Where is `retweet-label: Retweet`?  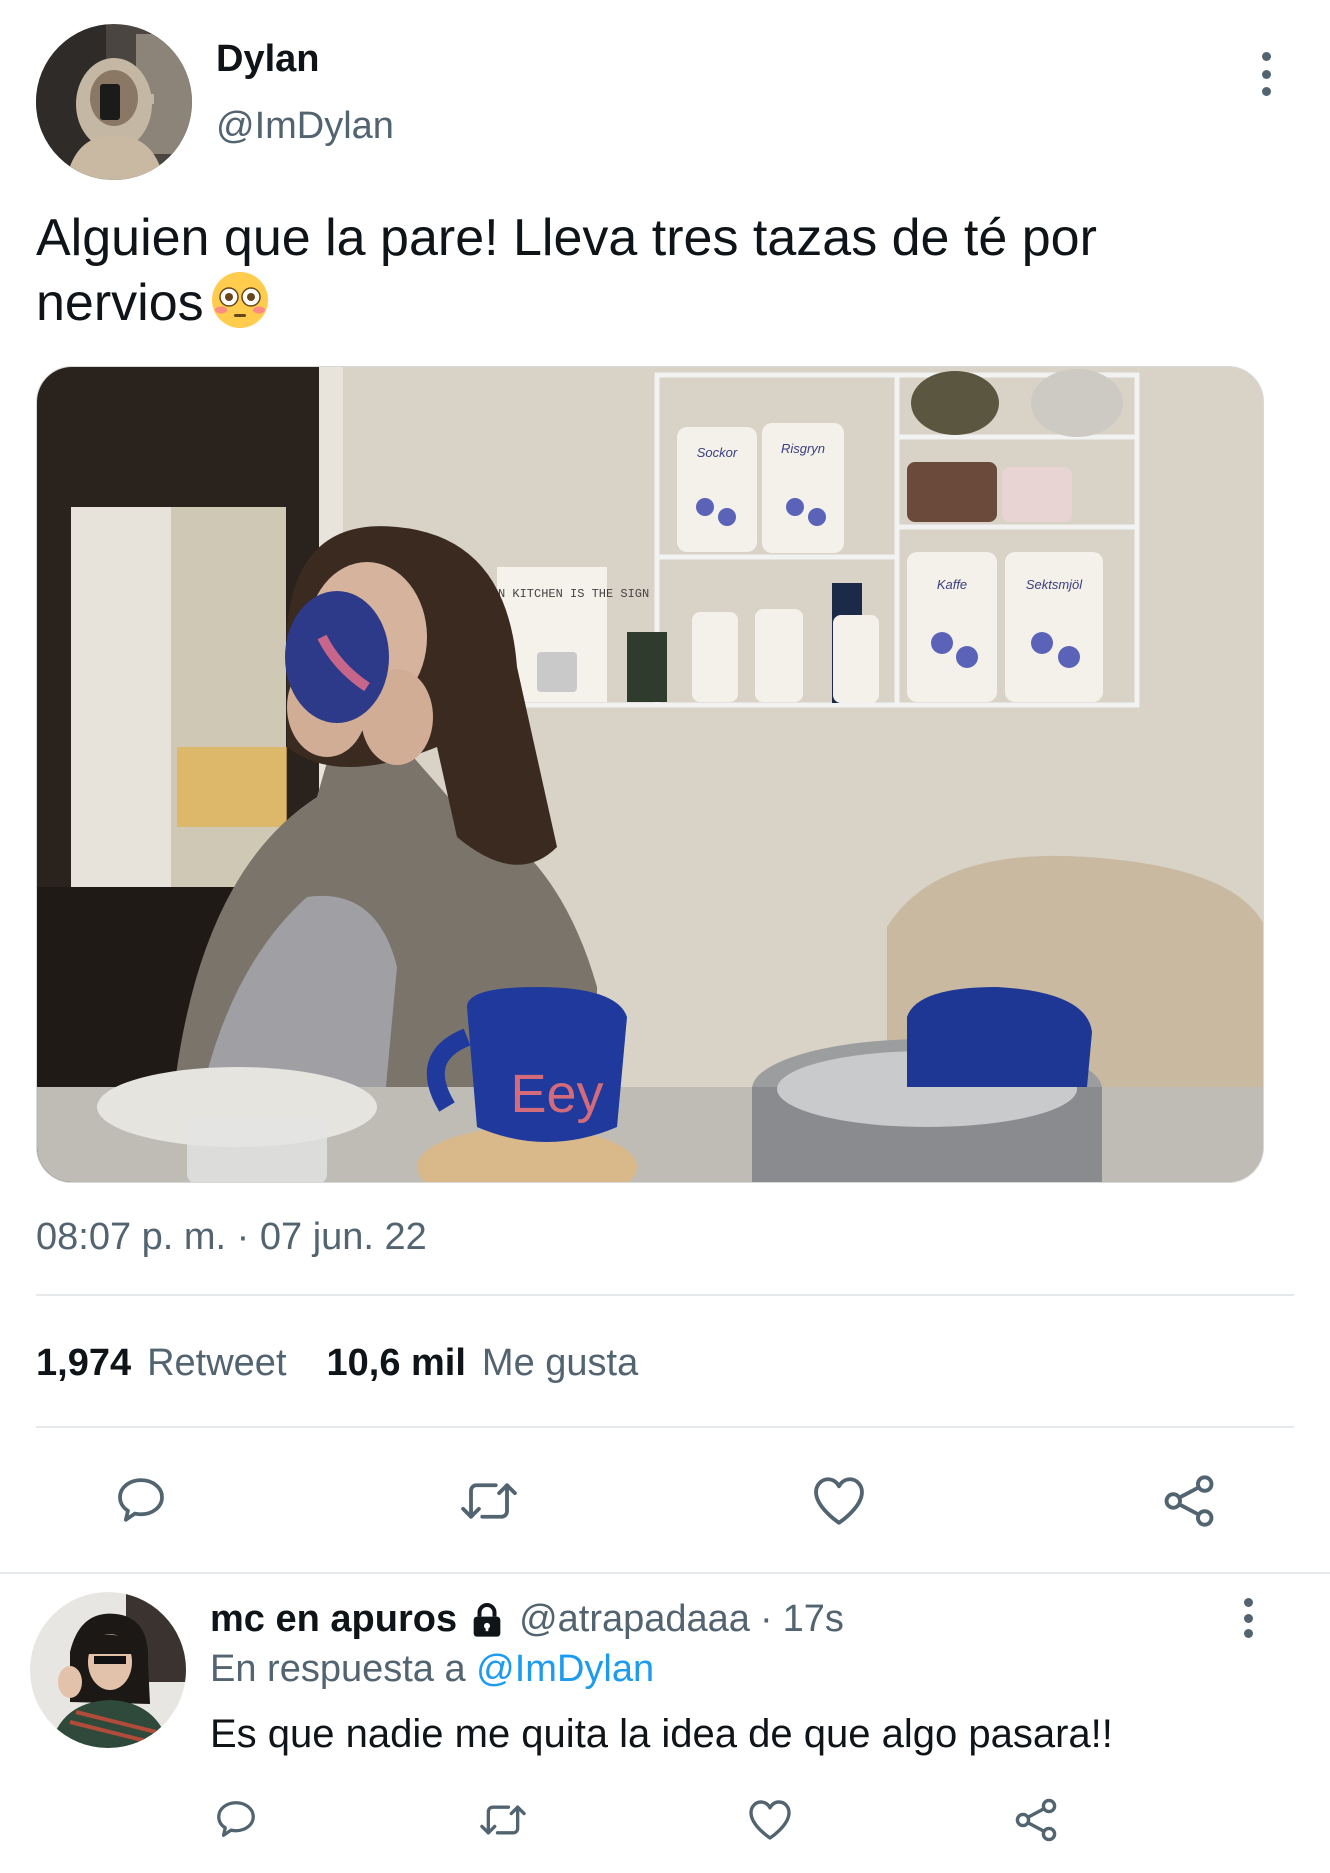 retweet-label: Retweet is located at coordinates (216, 1363).